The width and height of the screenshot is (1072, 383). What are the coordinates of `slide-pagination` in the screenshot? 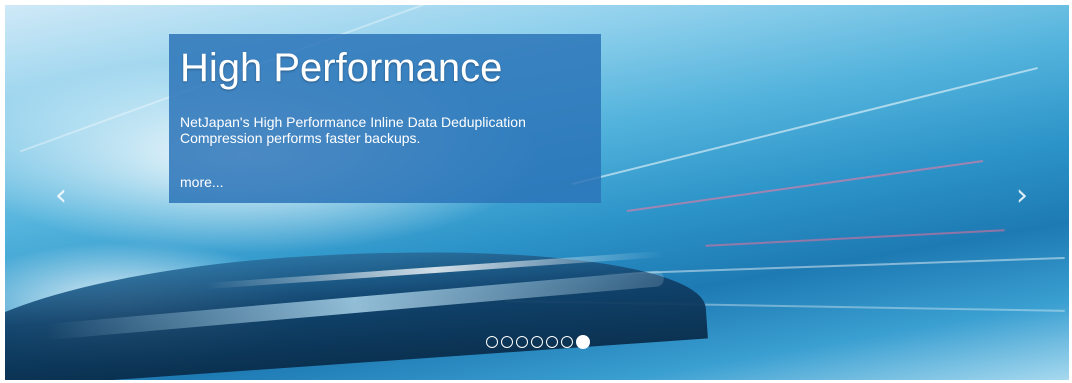 It's located at (538, 342).